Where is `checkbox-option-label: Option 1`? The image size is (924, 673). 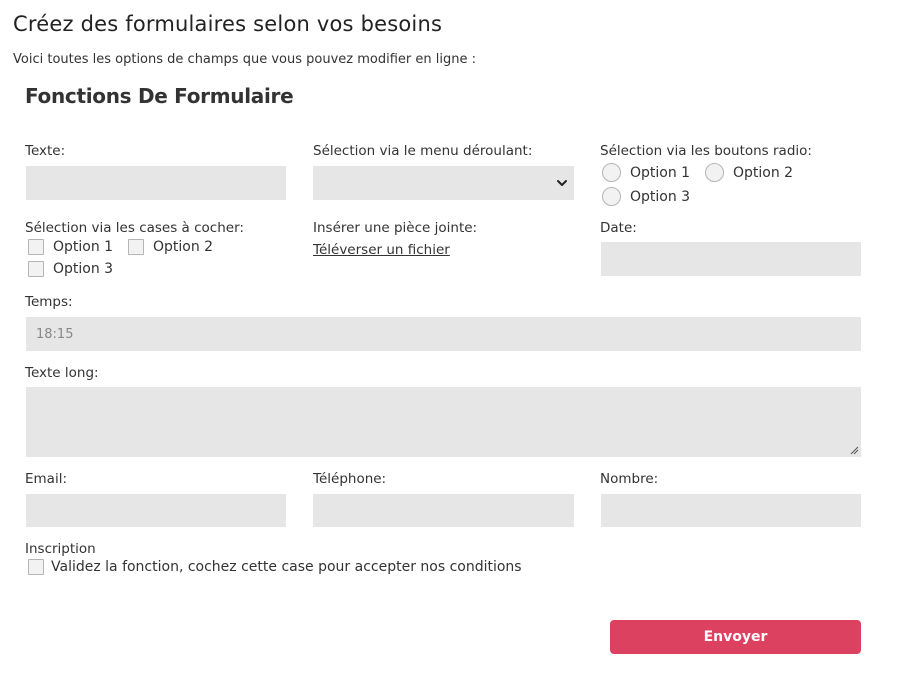 checkbox-option-label: Option 1 is located at coordinates (83, 247).